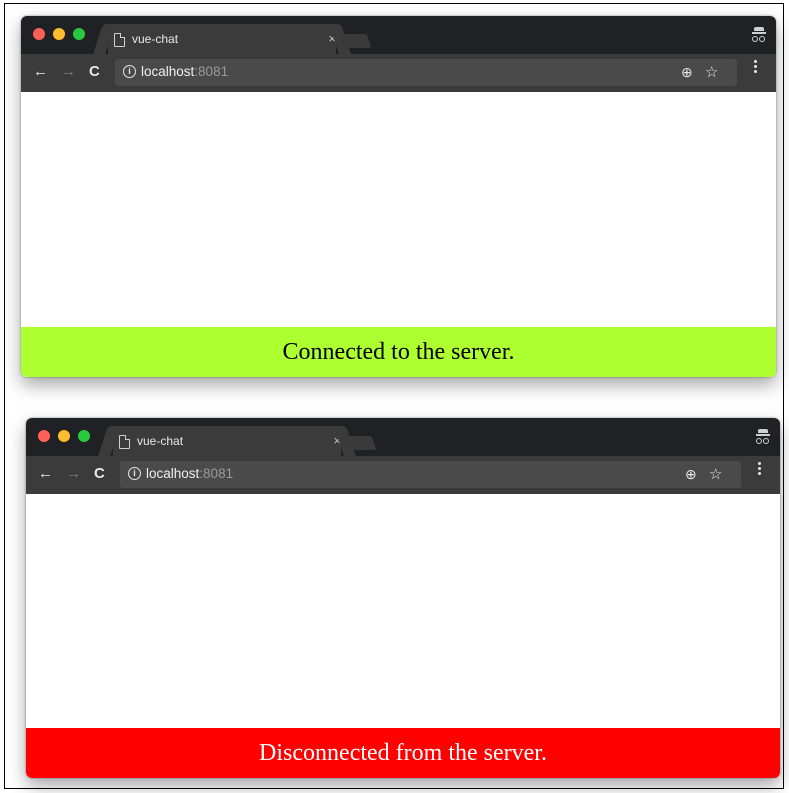 The image size is (789, 793). What do you see at coordinates (398, 352) in the screenshot?
I see `status-banner: Connected to the server.` at bounding box center [398, 352].